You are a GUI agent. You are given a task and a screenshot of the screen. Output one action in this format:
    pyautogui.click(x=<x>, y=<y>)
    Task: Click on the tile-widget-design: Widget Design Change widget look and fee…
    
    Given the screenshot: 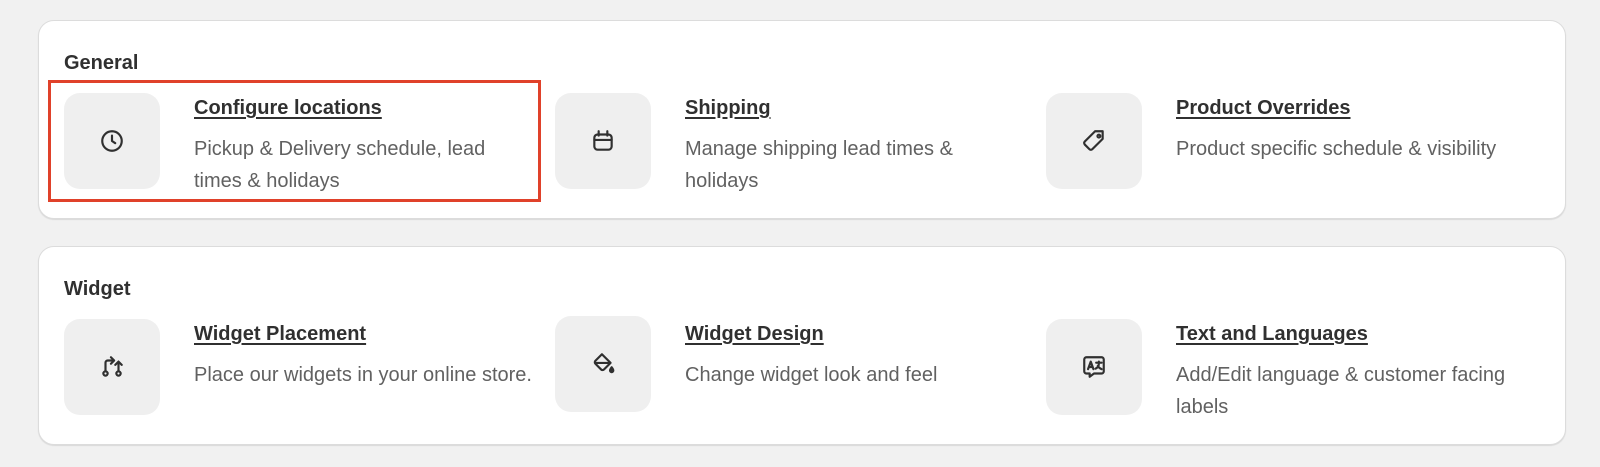 What is the action you would take?
    pyautogui.click(x=790, y=371)
    